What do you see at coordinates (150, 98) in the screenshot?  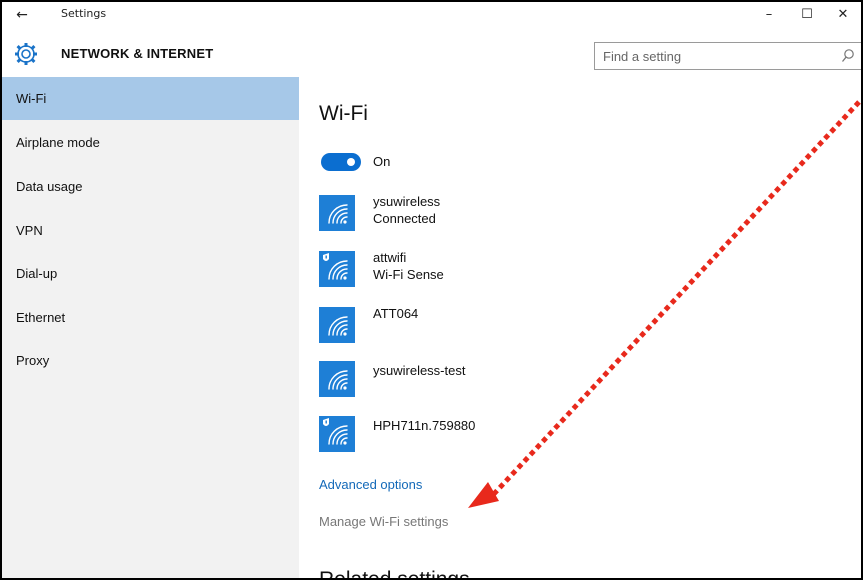 I see `sidebar-item-wifi: Wi-Fi` at bounding box center [150, 98].